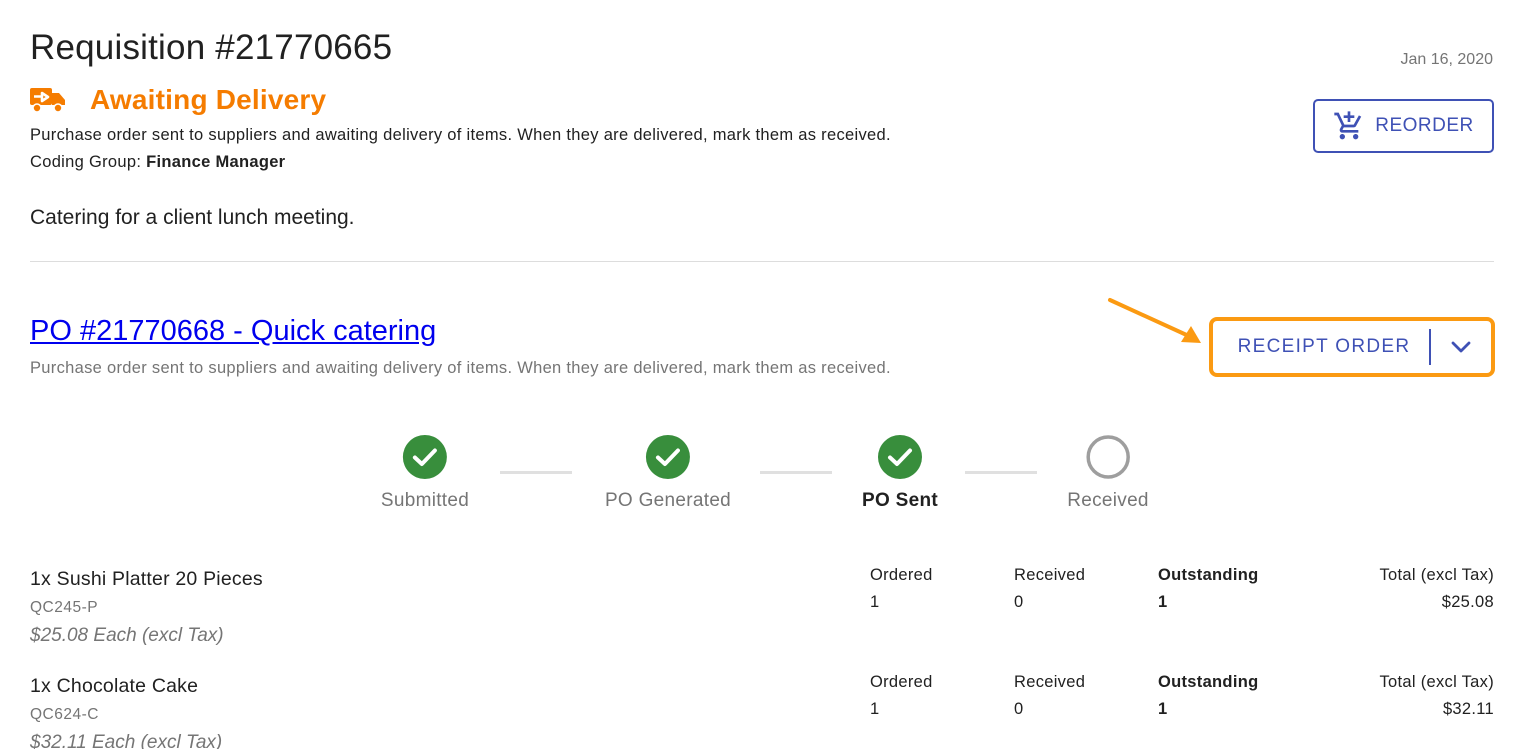 The height and width of the screenshot is (749, 1523). What do you see at coordinates (1468, 709) in the screenshot?
I see `total-value: $32.11` at bounding box center [1468, 709].